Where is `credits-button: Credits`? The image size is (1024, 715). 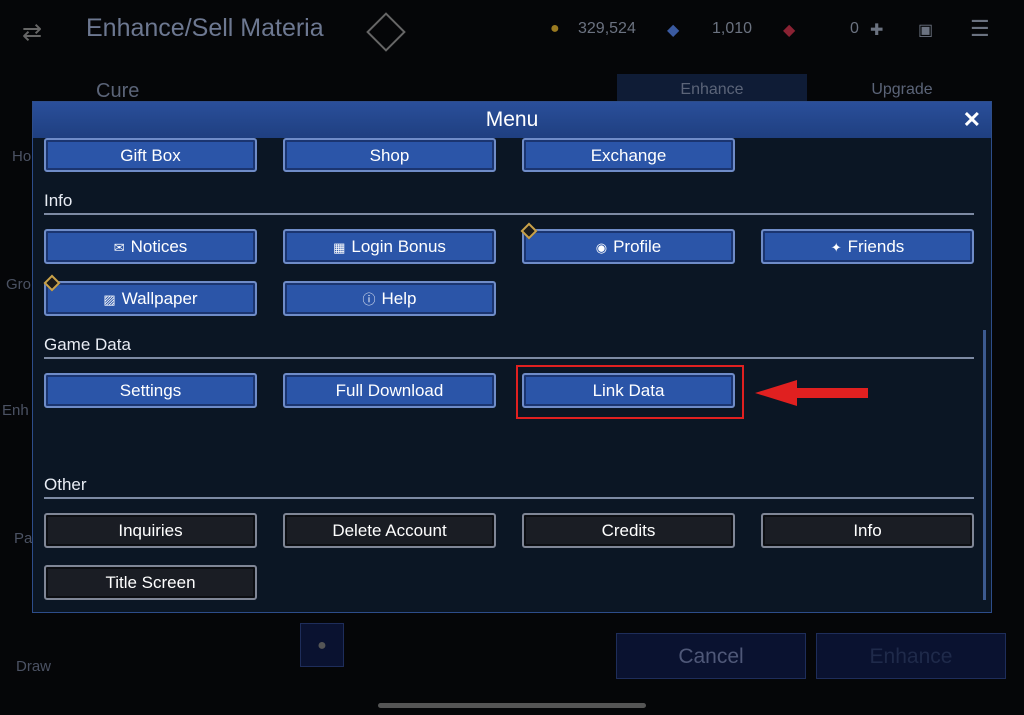
credits-button: Credits is located at coordinates (628, 530).